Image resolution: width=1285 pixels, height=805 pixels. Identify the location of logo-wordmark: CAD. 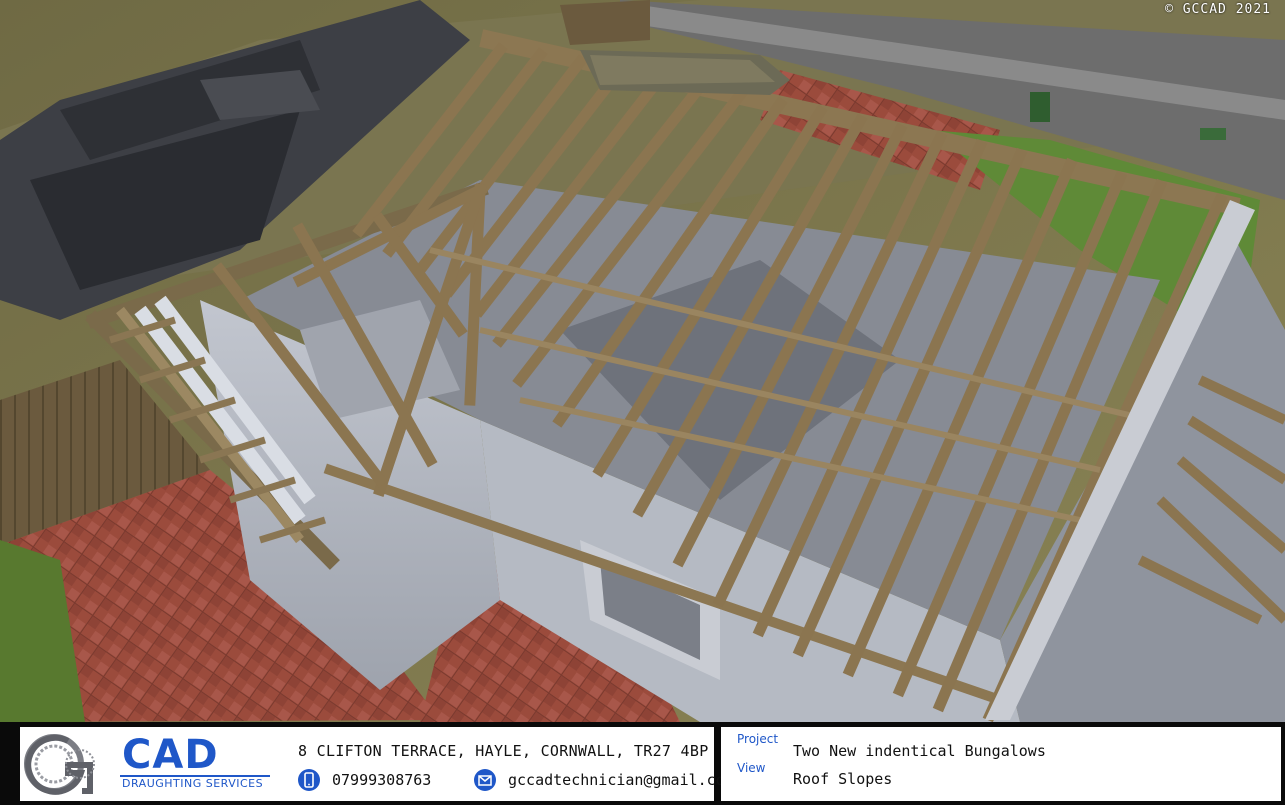
(170, 755).